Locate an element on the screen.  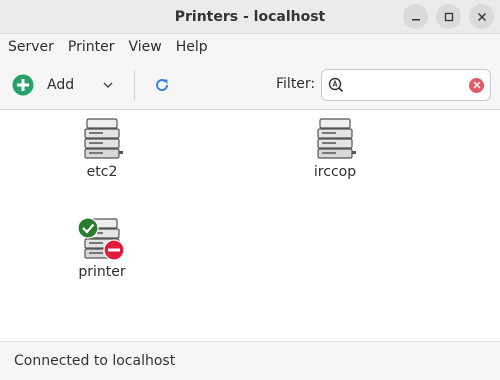
close-button is located at coordinates (481, 16).